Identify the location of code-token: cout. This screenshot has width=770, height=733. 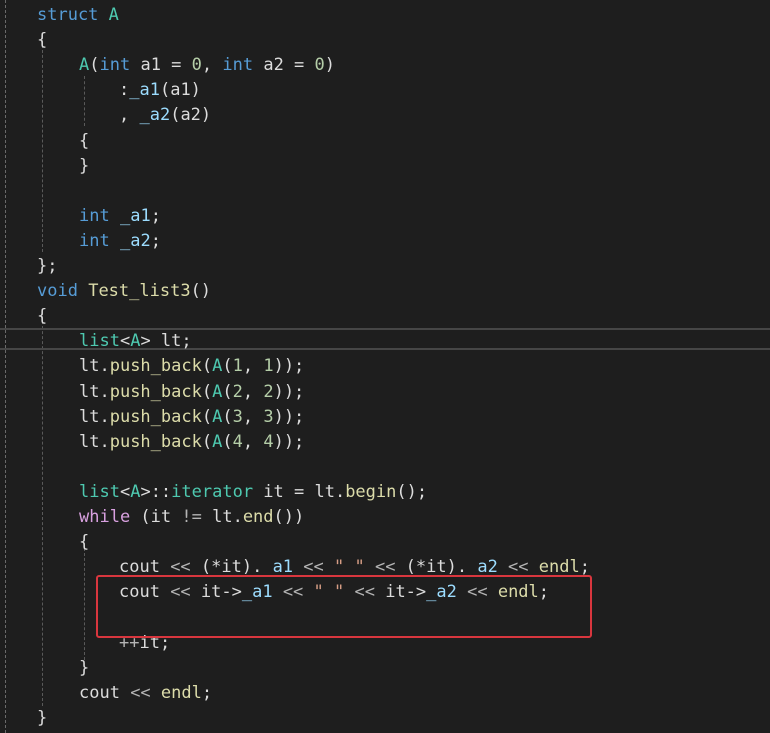
(99, 692).